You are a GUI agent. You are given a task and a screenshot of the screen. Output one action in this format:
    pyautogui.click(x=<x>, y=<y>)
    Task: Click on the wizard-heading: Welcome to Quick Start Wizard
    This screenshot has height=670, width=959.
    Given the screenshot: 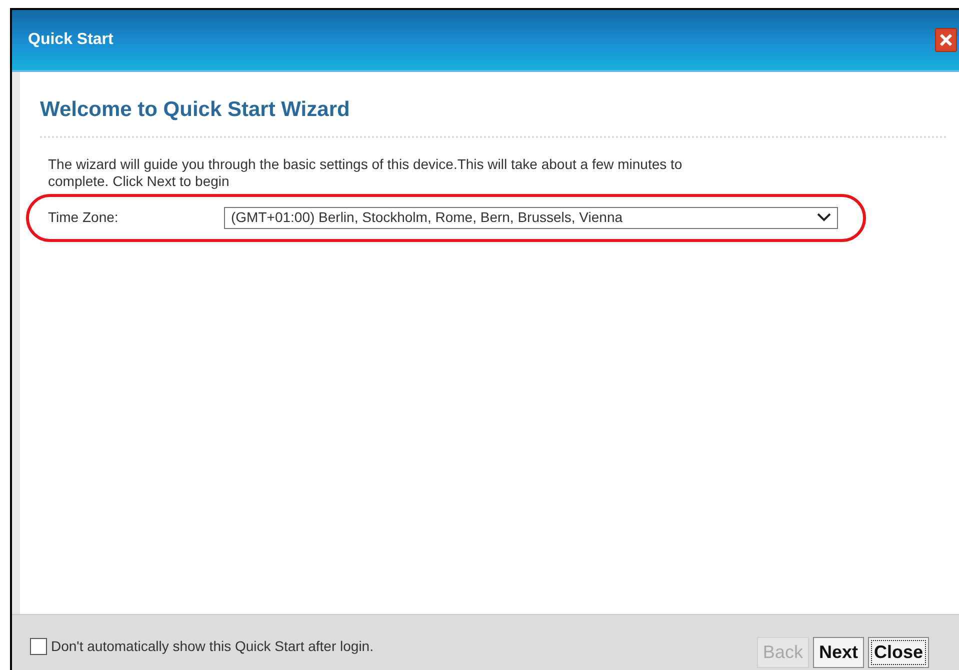 What is the action you would take?
    pyautogui.click(x=493, y=116)
    